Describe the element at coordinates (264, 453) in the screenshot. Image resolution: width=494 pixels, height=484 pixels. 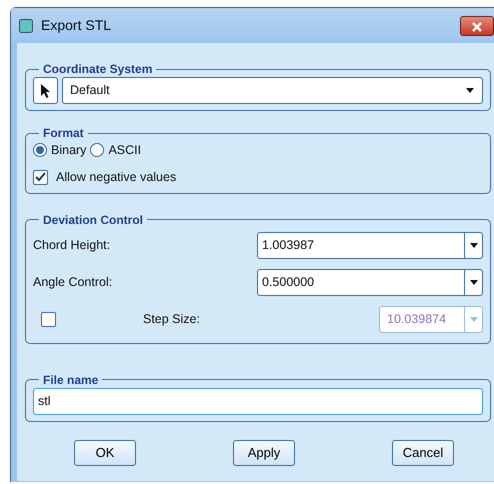
I see `dialog-button: Apply` at that location.